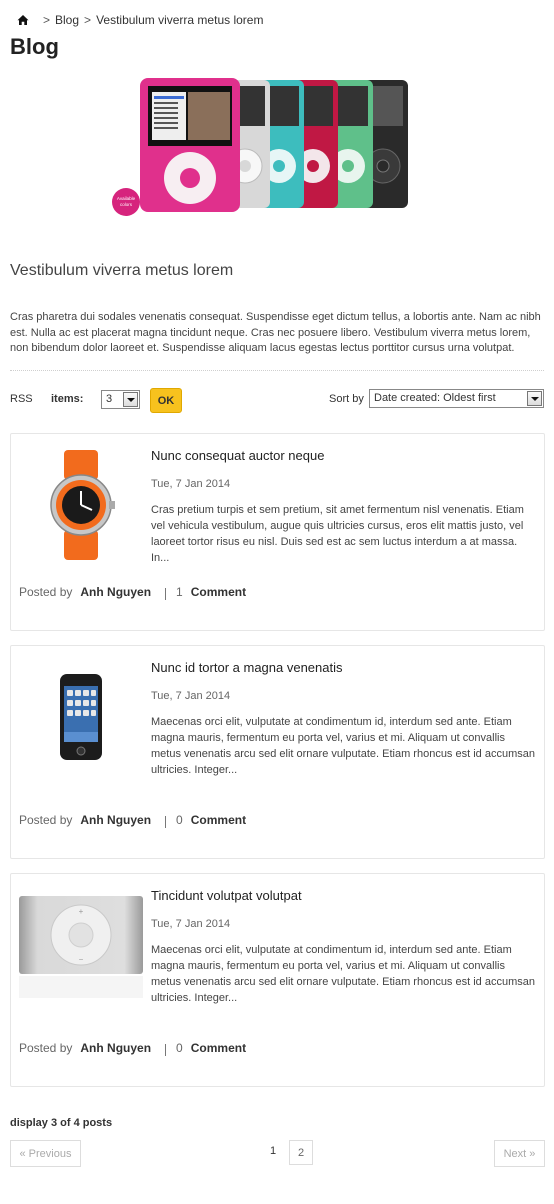 This screenshot has height=1204, width=554. What do you see at coordinates (81, 945) in the screenshot?
I see `ipod-shuffle-image: + −` at bounding box center [81, 945].